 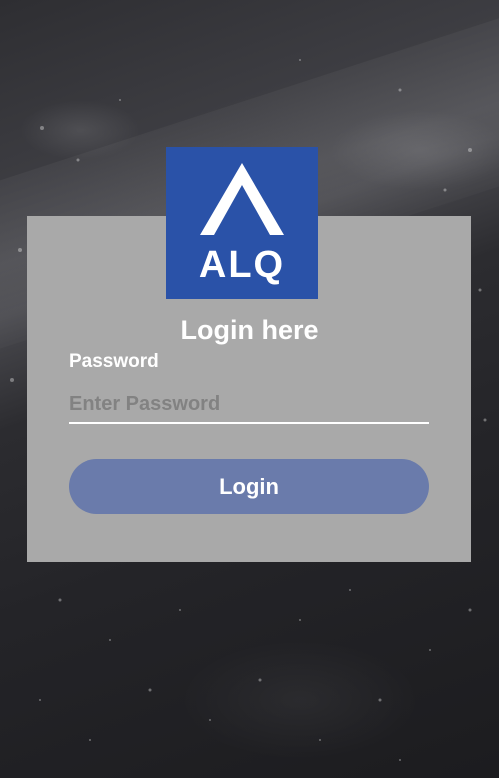 What do you see at coordinates (242, 265) in the screenshot?
I see `logo-text: ALQ` at bounding box center [242, 265].